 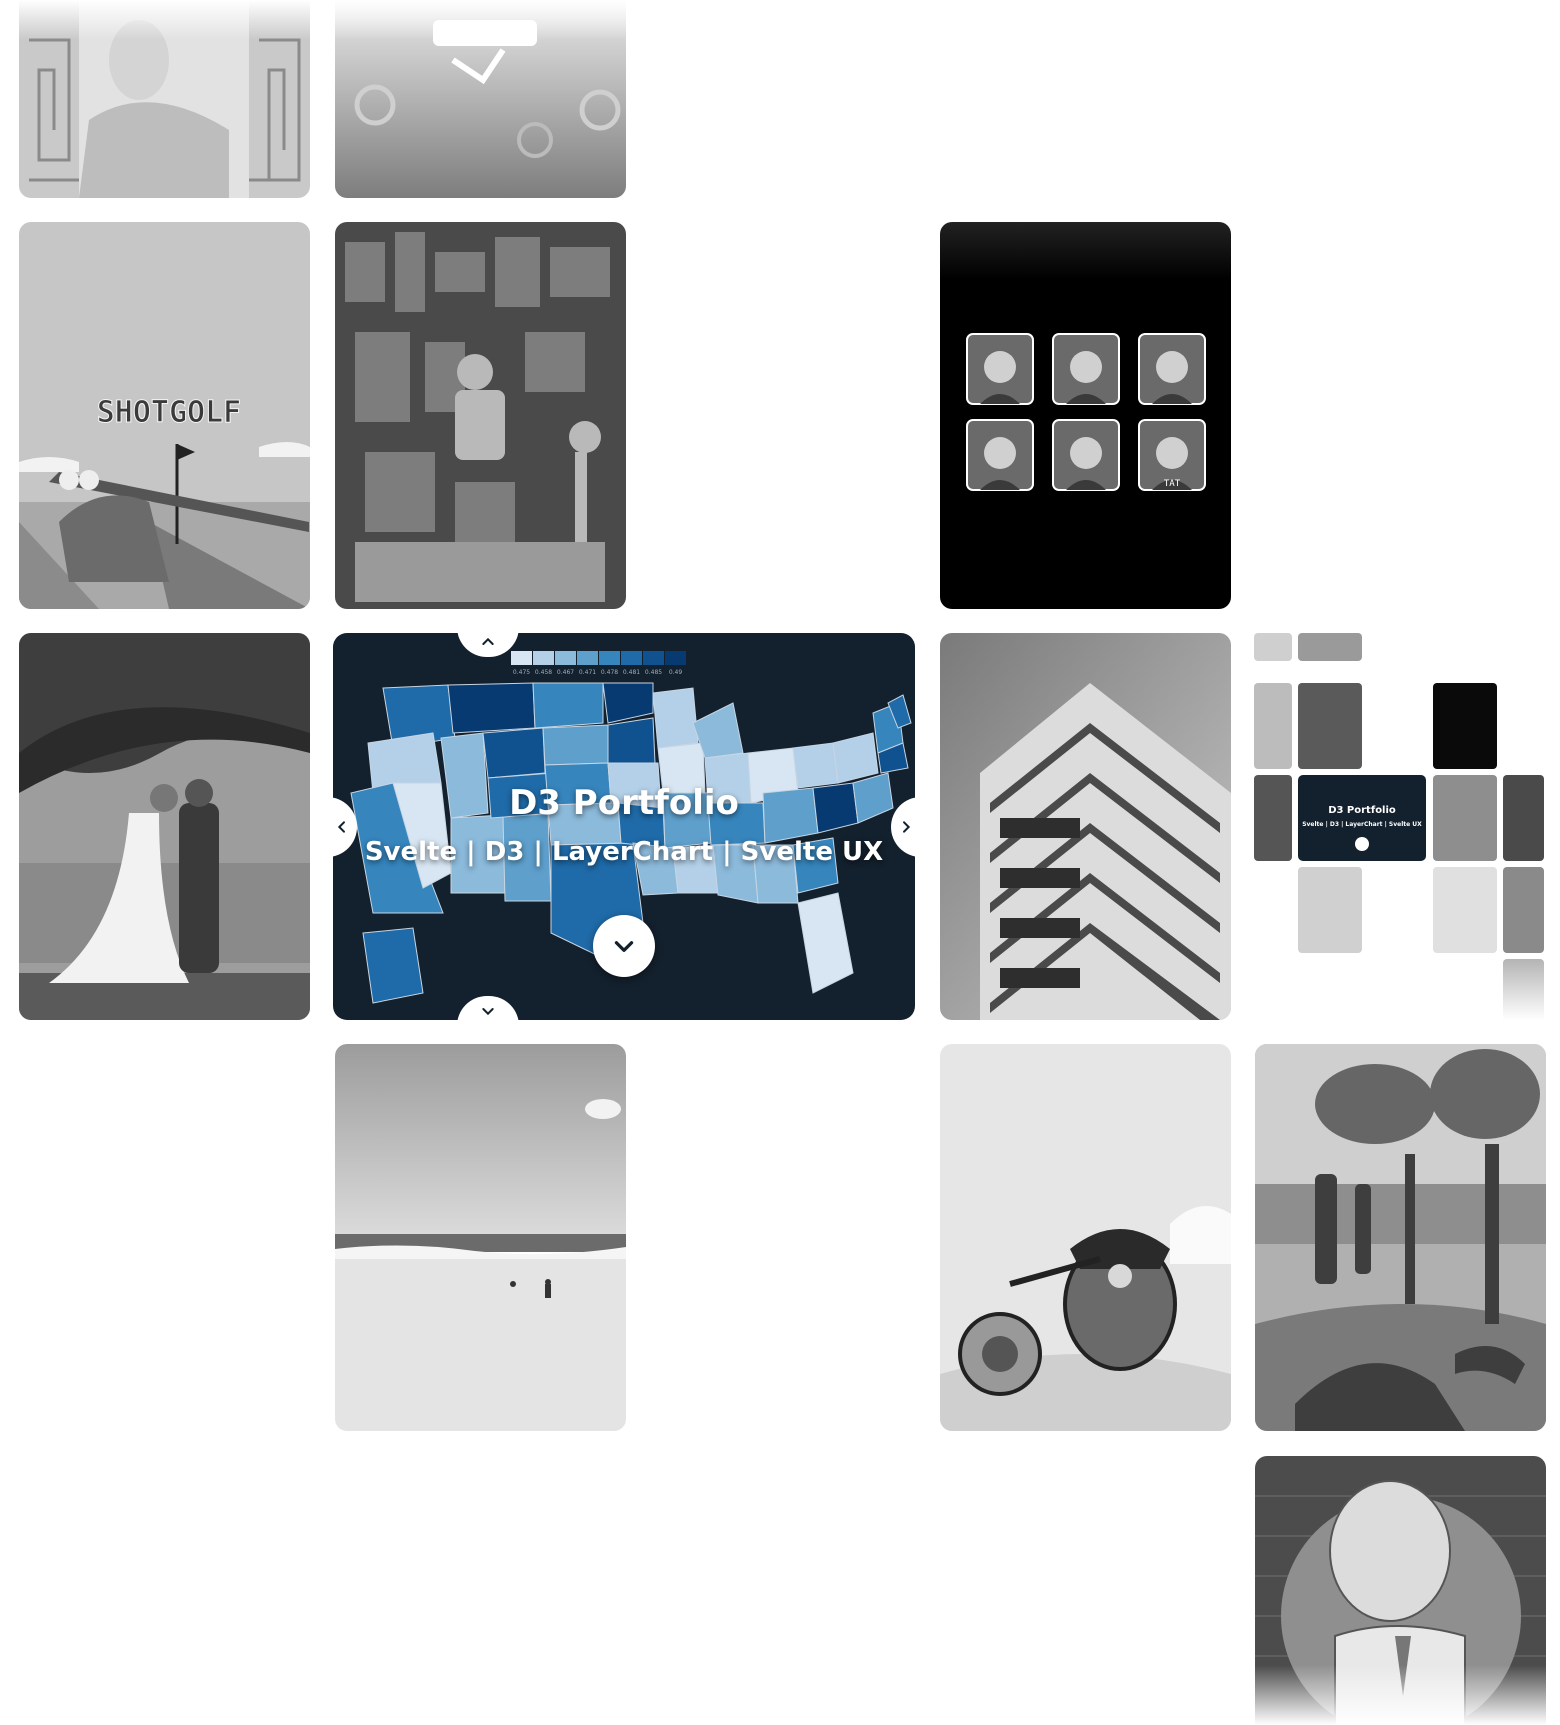 I want to click on building-photo-image, so click(x=1085, y=826).